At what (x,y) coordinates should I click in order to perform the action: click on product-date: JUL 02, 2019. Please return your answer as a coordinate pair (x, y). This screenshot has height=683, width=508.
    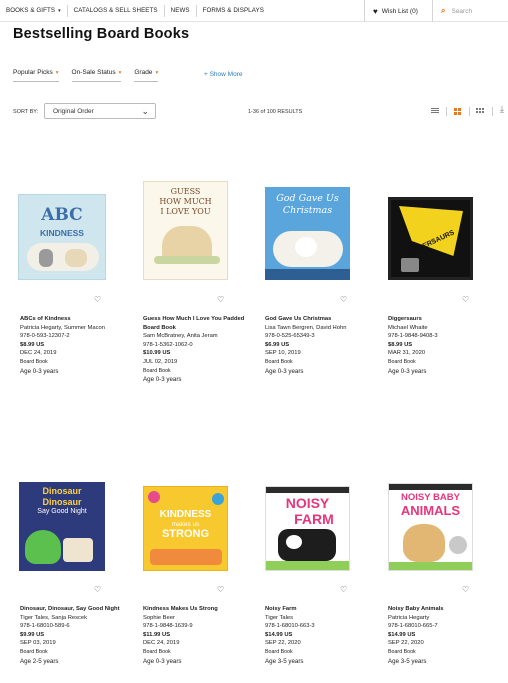
    Looking at the image, I should click on (160, 361).